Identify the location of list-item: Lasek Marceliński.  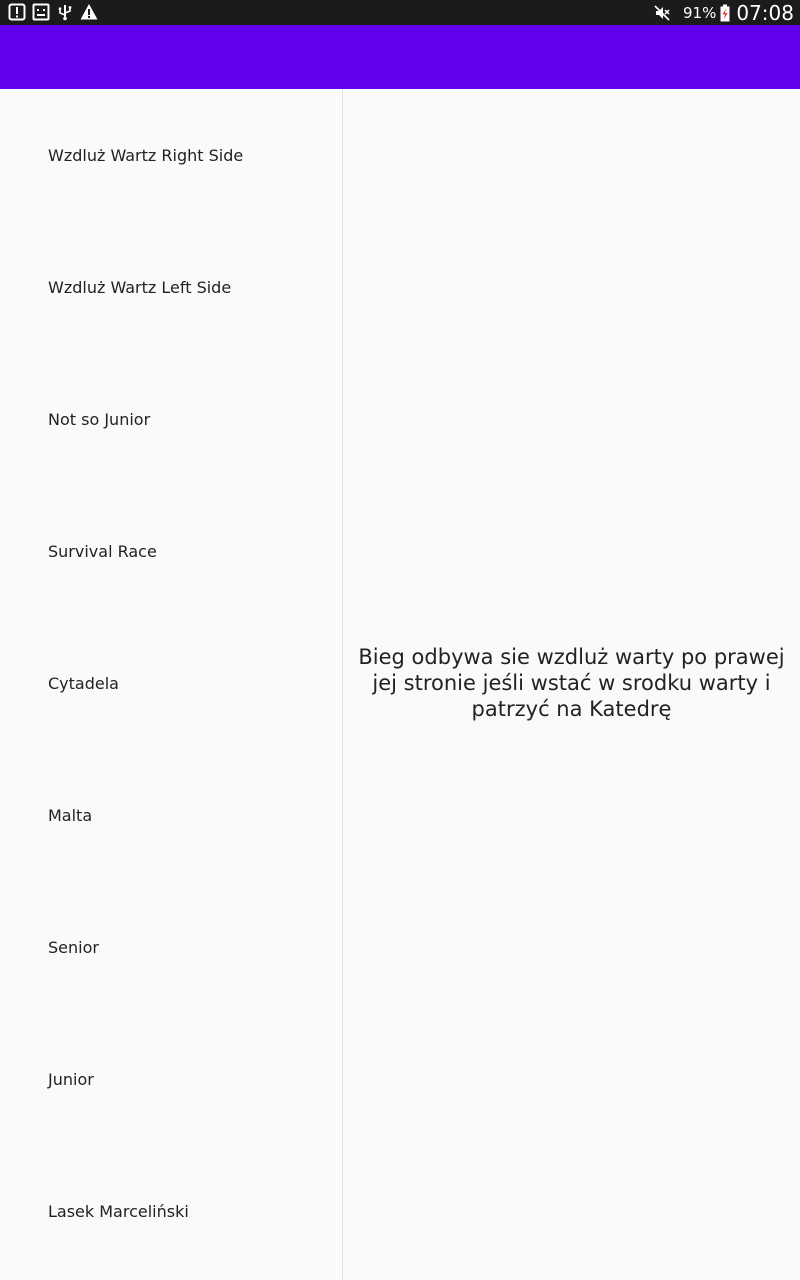
(171, 1211).